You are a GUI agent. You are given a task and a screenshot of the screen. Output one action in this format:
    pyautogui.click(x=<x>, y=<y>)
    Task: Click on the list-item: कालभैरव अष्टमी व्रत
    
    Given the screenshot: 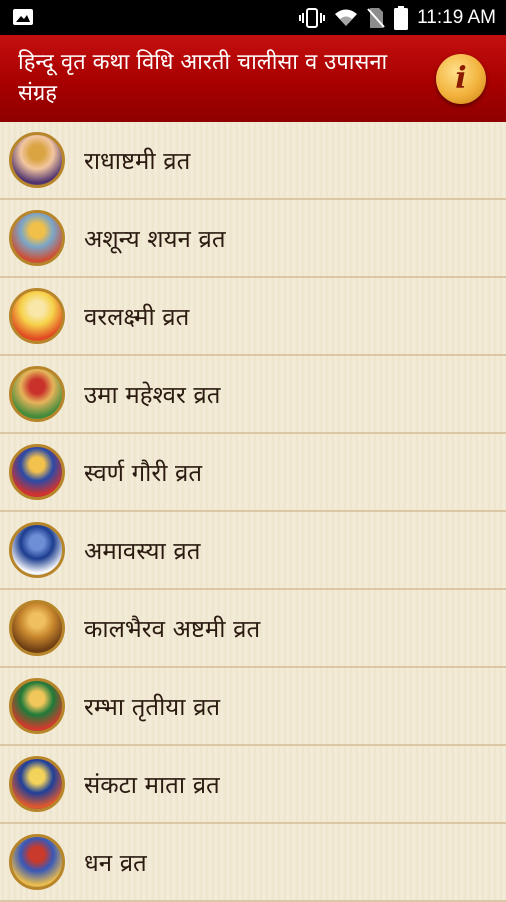 What is the action you would take?
    pyautogui.click(x=253, y=629)
    